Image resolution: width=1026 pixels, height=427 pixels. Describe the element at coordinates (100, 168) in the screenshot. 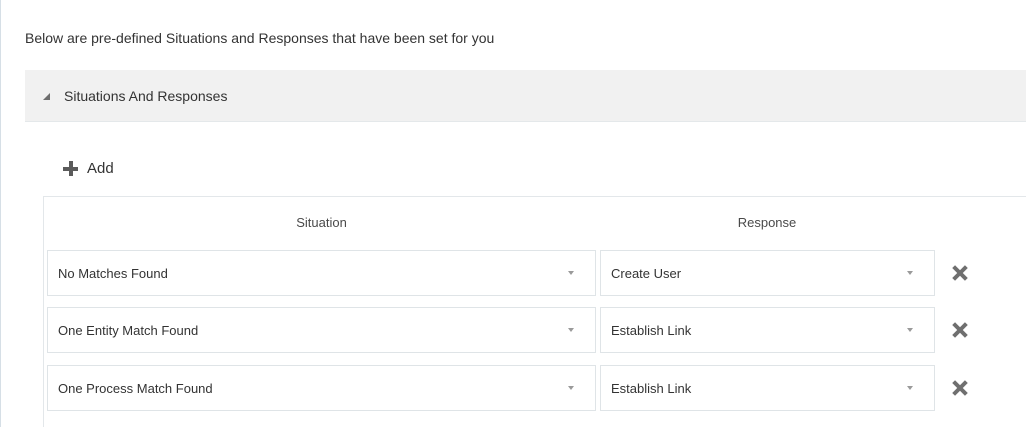

I see `add-button-label: Add` at that location.